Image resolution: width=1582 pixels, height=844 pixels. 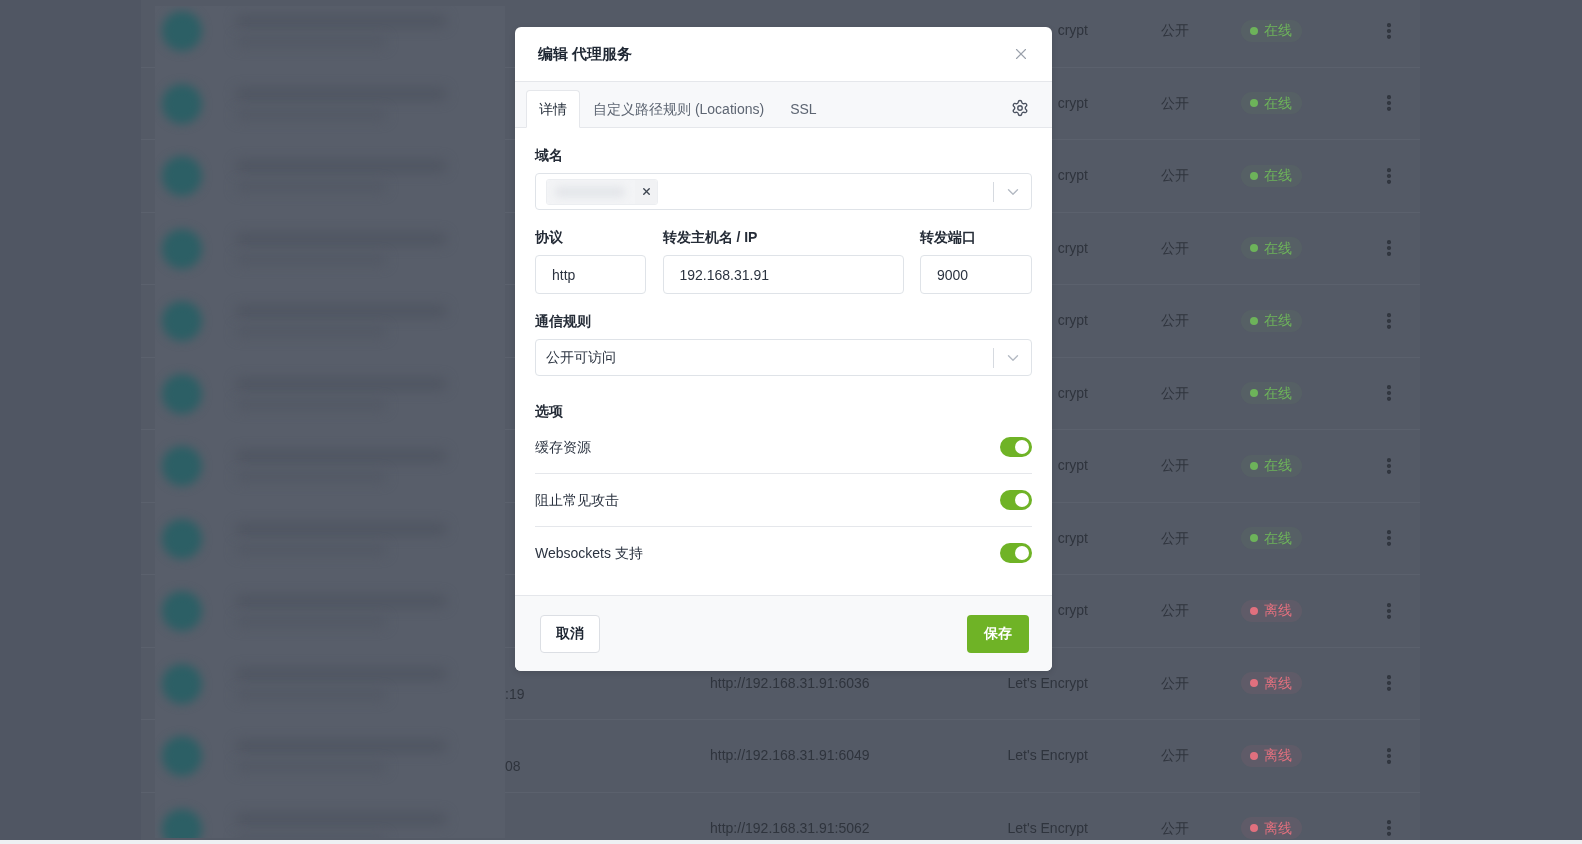 What do you see at coordinates (553, 109) in the screenshot?
I see `tab: 详情` at bounding box center [553, 109].